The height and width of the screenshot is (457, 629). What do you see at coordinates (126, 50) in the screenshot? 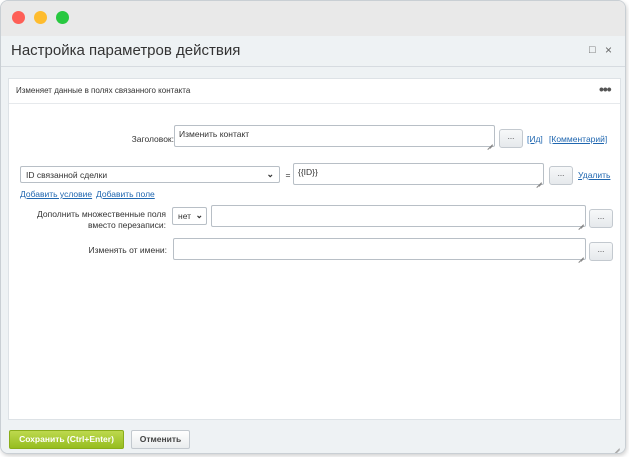
I see `dialog-title: Настройка параметров действия` at bounding box center [126, 50].